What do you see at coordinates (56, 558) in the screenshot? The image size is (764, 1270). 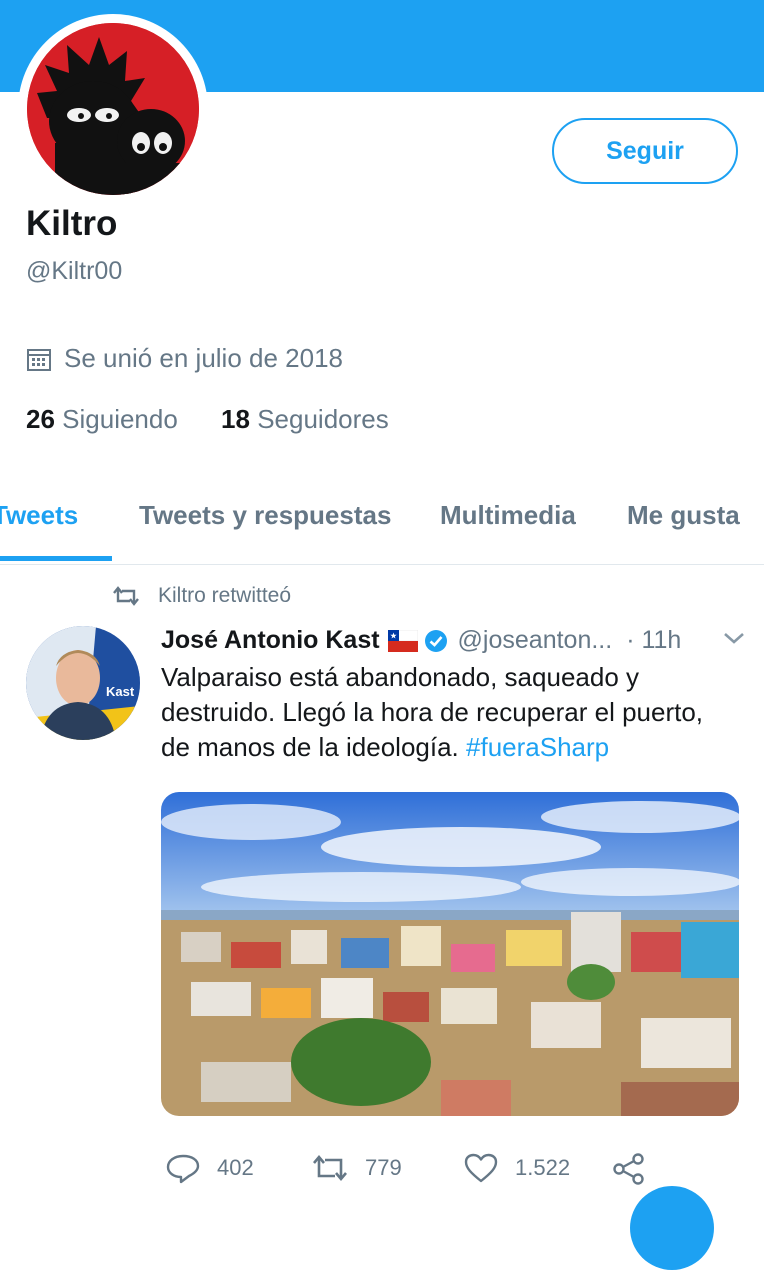 I see `active-tab-indicator` at bounding box center [56, 558].